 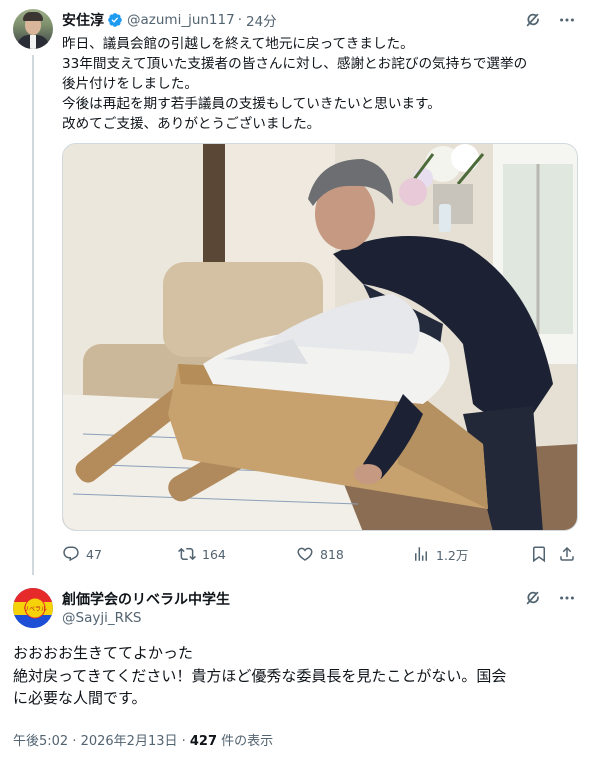 What do you see at coordinates (101, 741) in the screenshot?
I see `post-timestamp: 午後5:02 · 2026年2月13日 ·` at bounding box center [101, 741].